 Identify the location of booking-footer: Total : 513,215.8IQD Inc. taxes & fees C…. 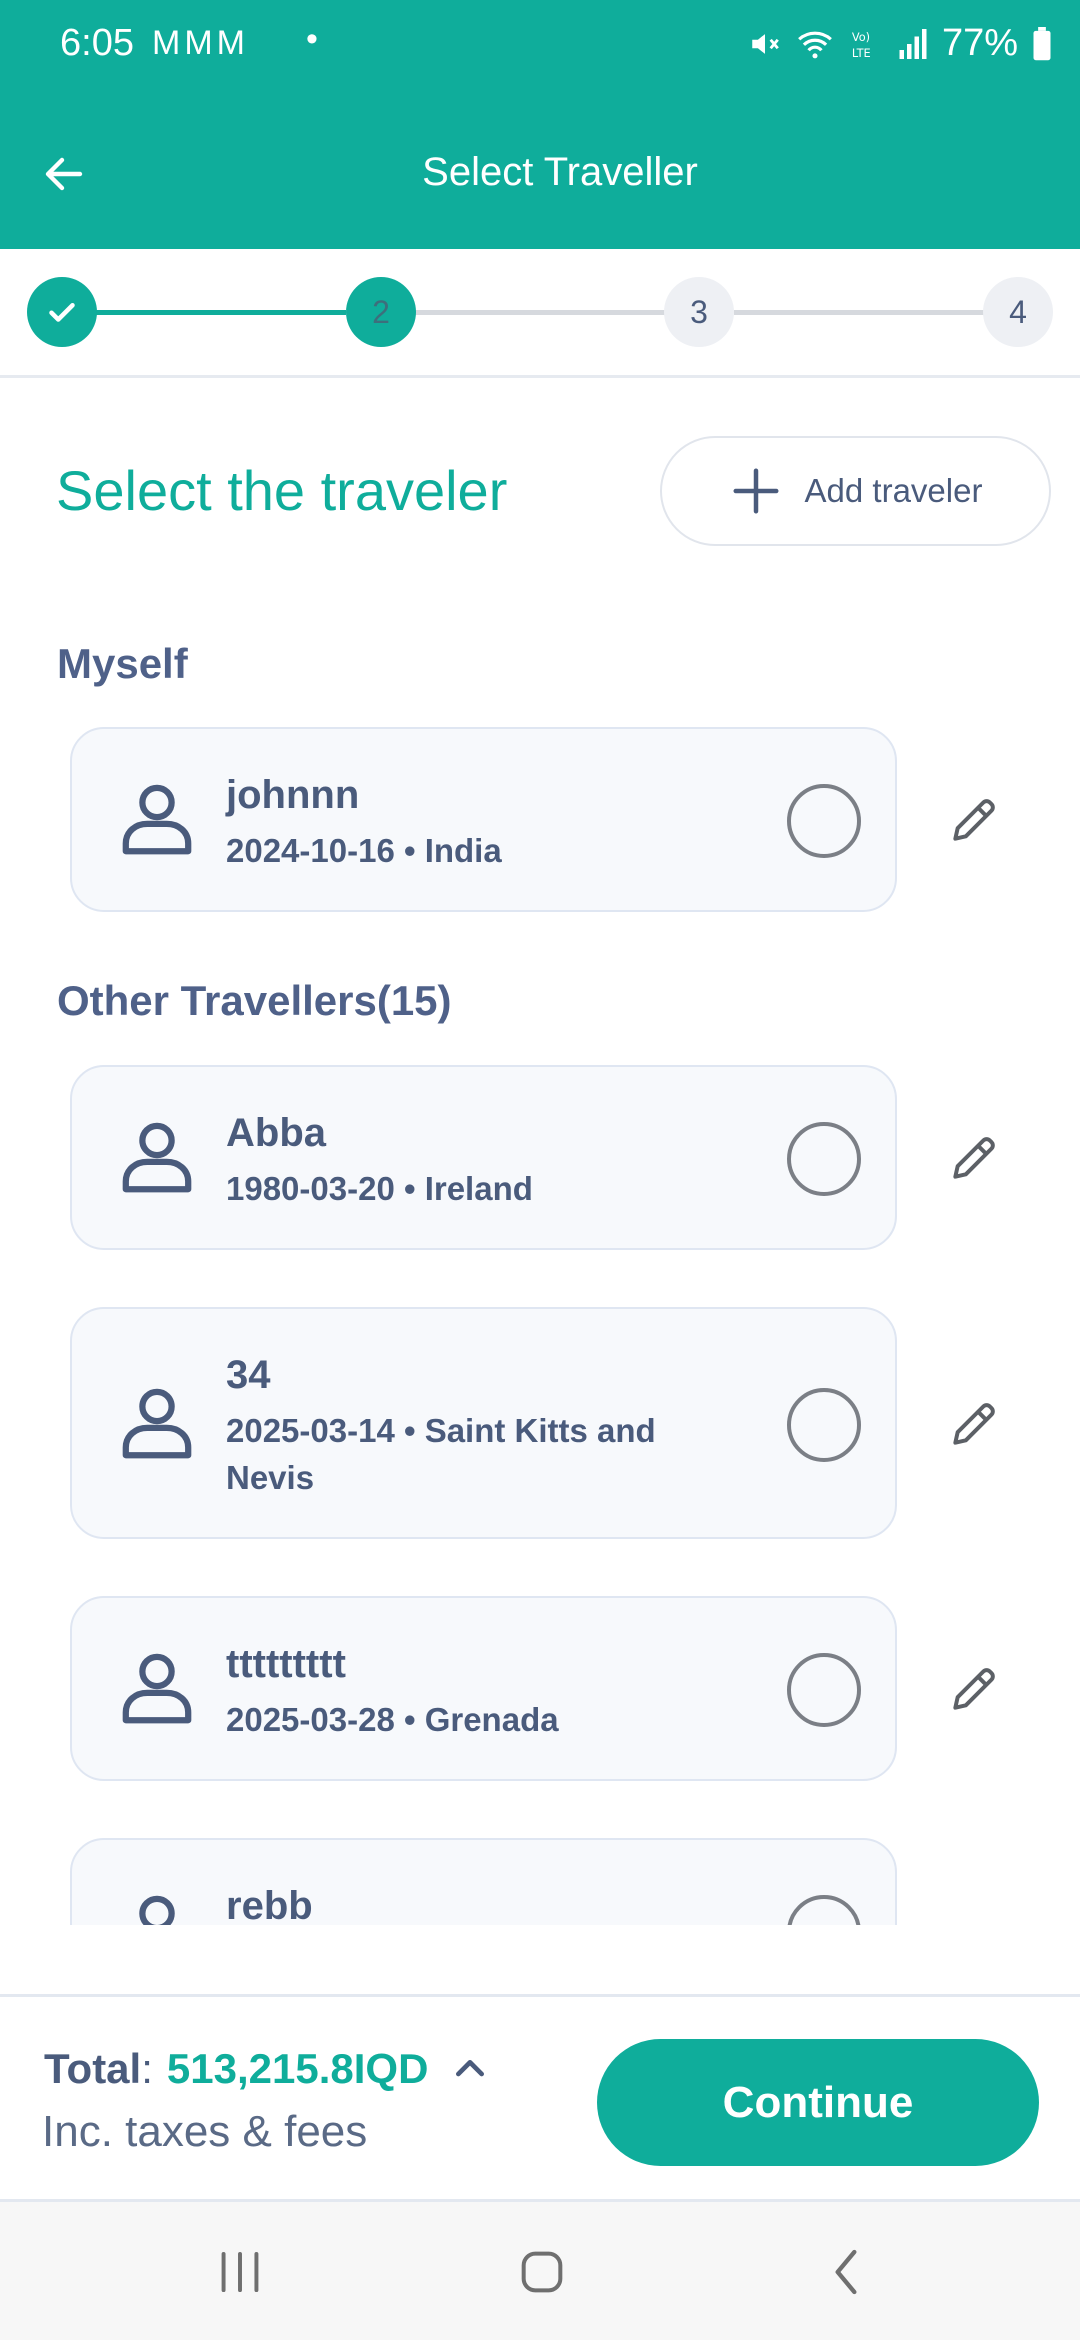
(540, 2098).